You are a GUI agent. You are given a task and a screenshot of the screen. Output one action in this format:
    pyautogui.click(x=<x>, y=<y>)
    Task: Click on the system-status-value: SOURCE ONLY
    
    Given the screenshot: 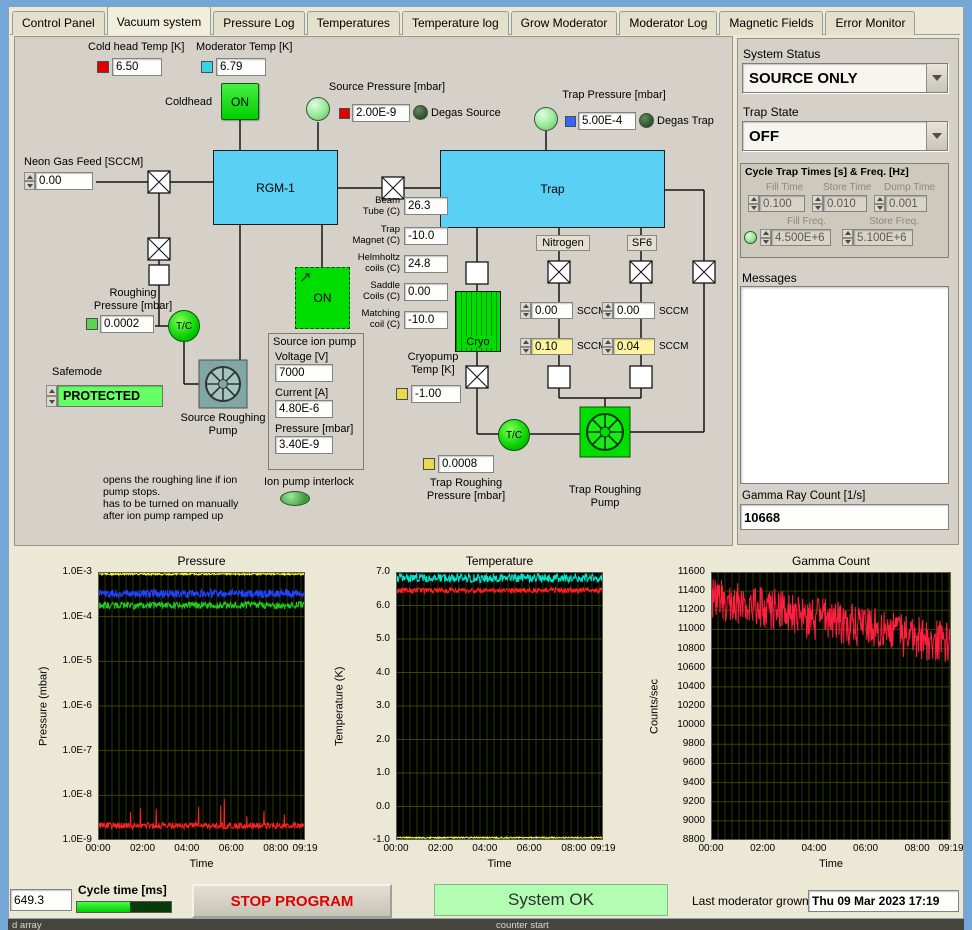 What is the action you would take?
    pyautogui.click(x=803, y=78)
    